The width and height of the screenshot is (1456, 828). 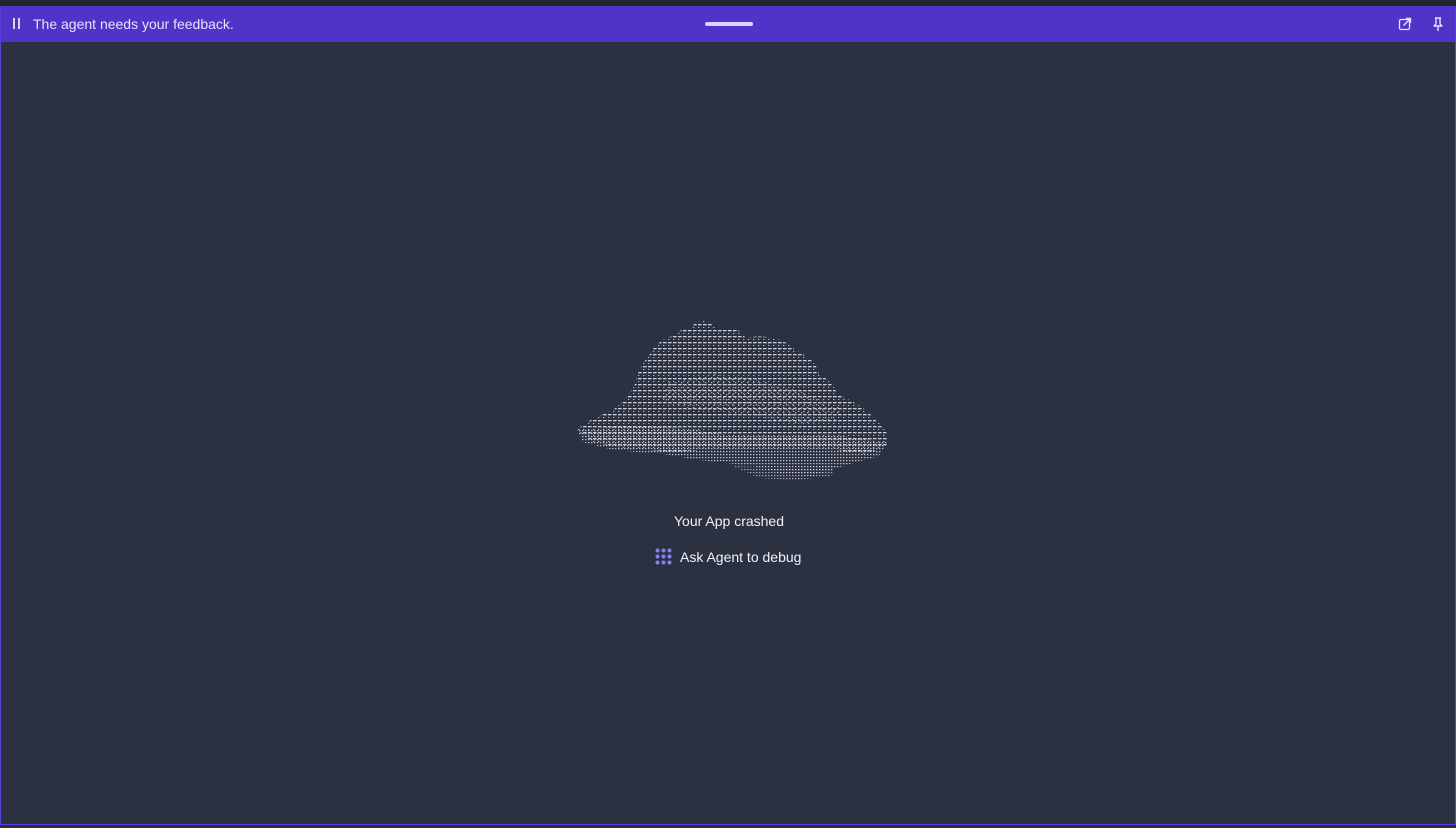 I want to click on agent-icon, so click(x=663, y=556).